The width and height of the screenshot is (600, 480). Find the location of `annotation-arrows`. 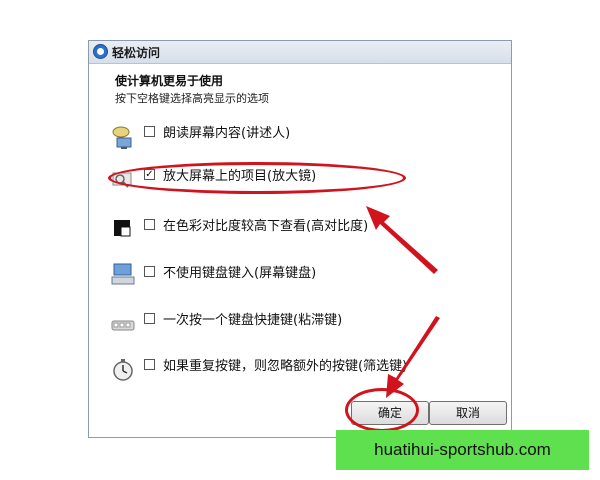

annotation-arrows is located at coordinates (403, 302).